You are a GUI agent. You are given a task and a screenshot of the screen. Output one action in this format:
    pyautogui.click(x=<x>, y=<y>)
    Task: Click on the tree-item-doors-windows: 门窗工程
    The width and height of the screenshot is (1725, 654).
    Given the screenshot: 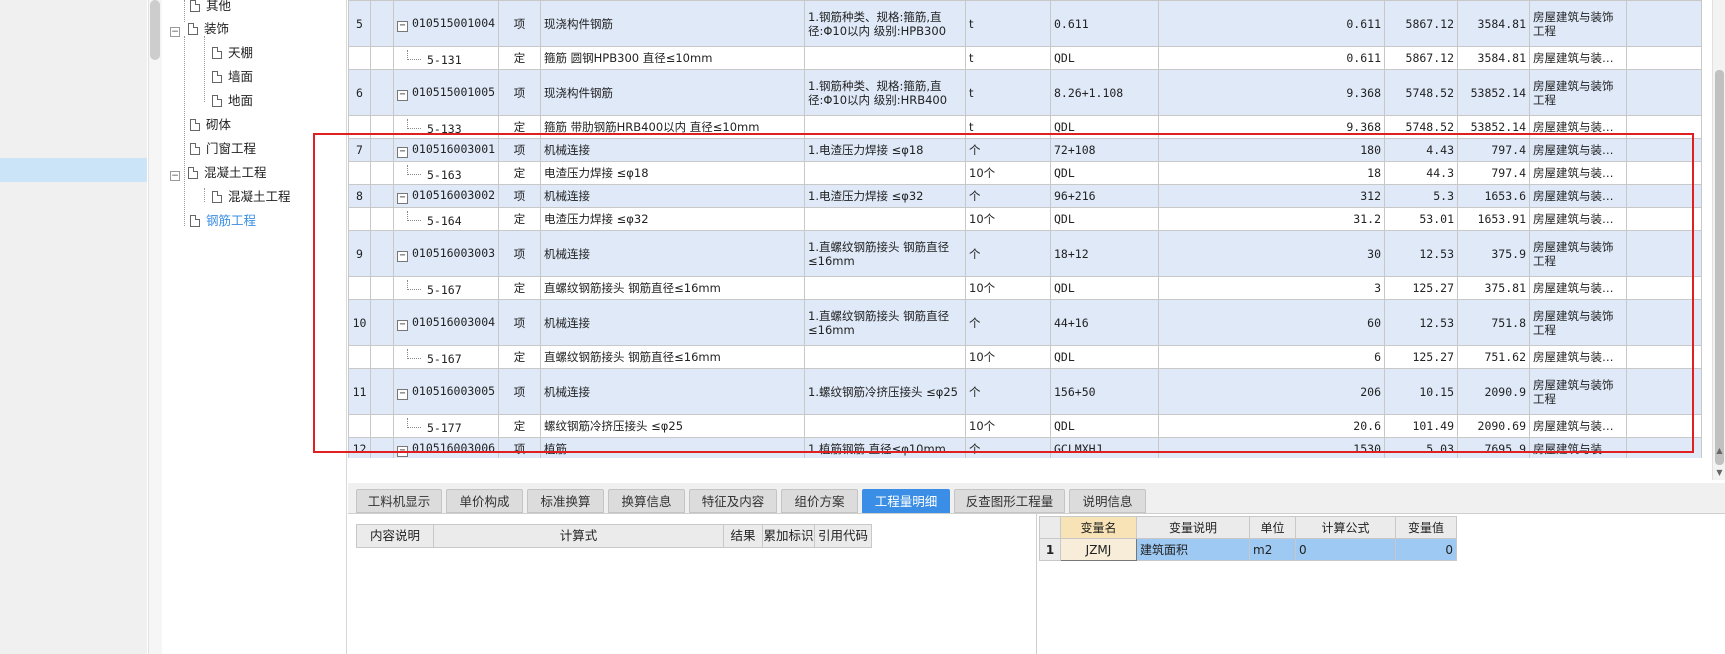 What is the action you would take?
    pyautogui.click(x=223, y=149)
    